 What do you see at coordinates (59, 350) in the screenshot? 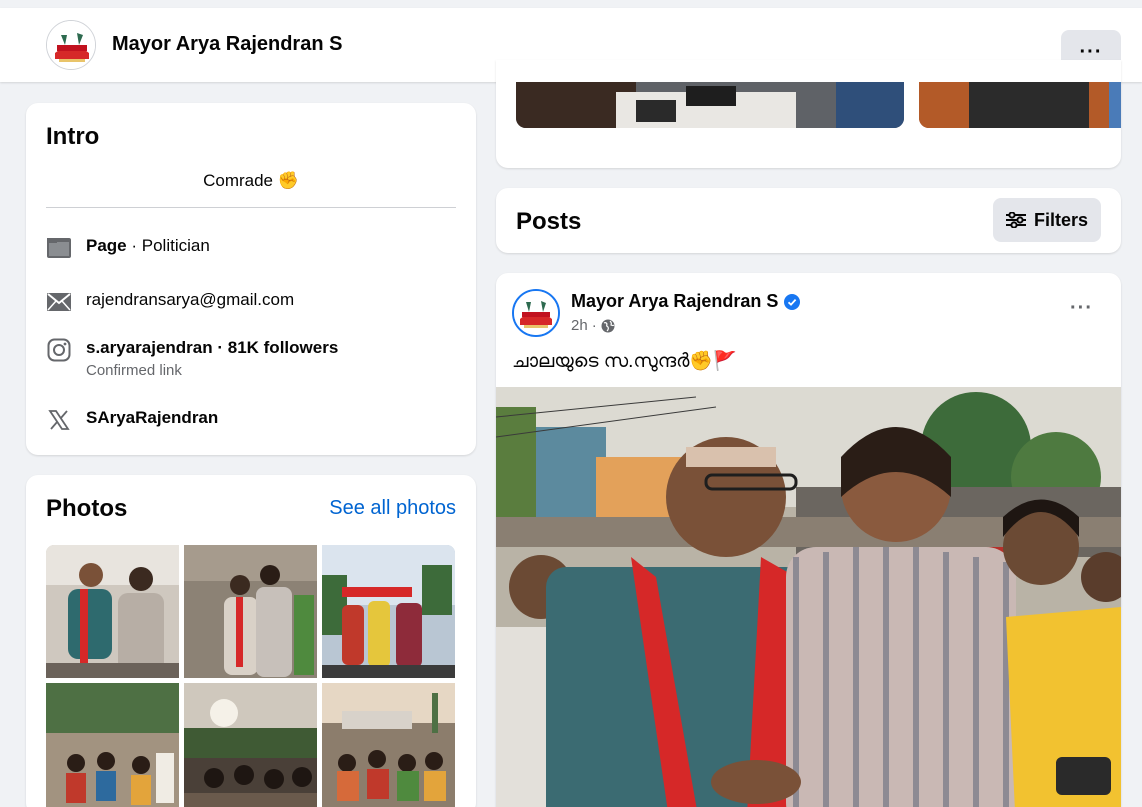
I see `instagram-icon` at bounding box center [59, 350].